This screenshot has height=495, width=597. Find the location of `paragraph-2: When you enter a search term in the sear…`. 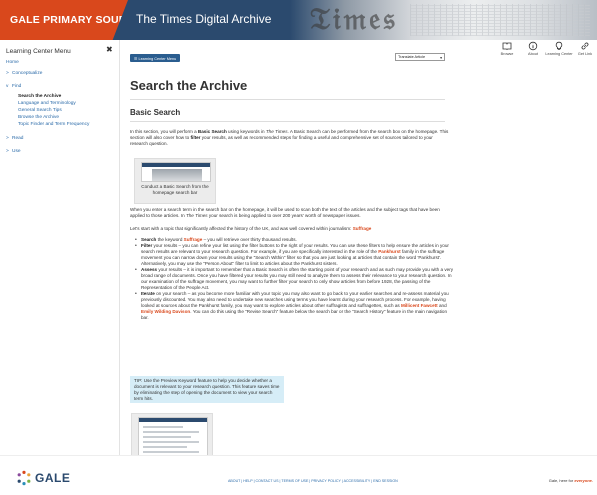

paragraph-2: When you enter a search term in the sear… is located at coordinates (290, 213).